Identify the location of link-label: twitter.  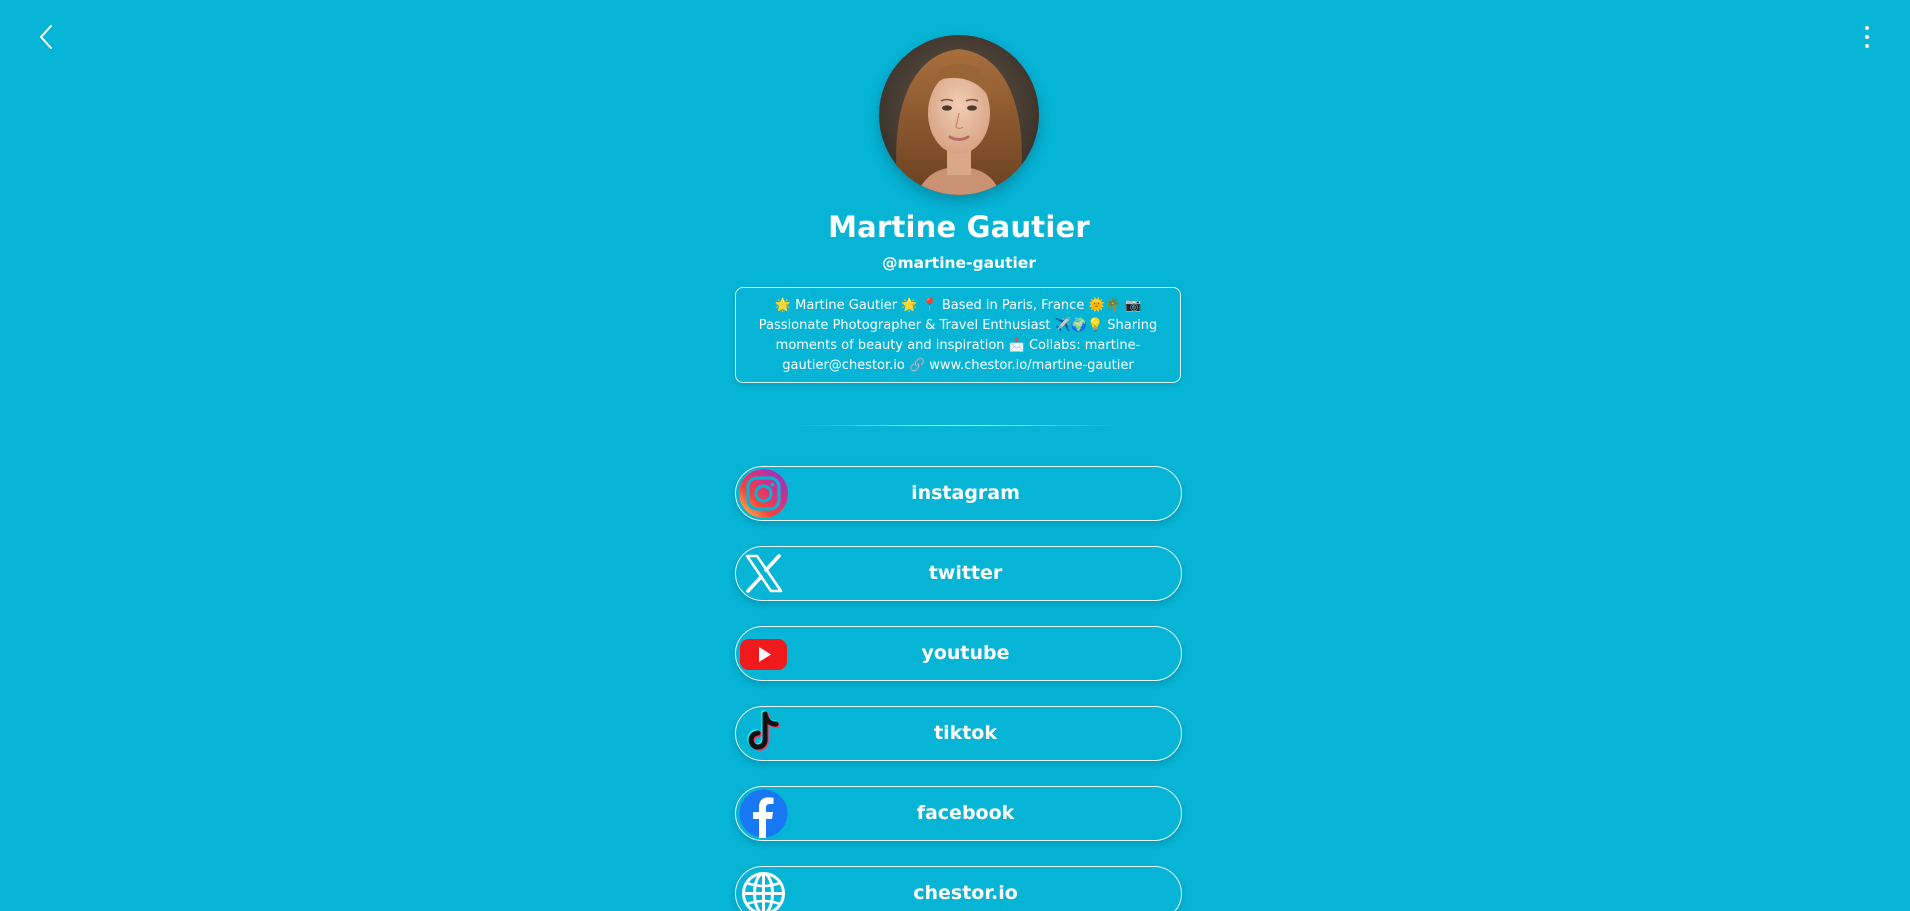
(965, 573).